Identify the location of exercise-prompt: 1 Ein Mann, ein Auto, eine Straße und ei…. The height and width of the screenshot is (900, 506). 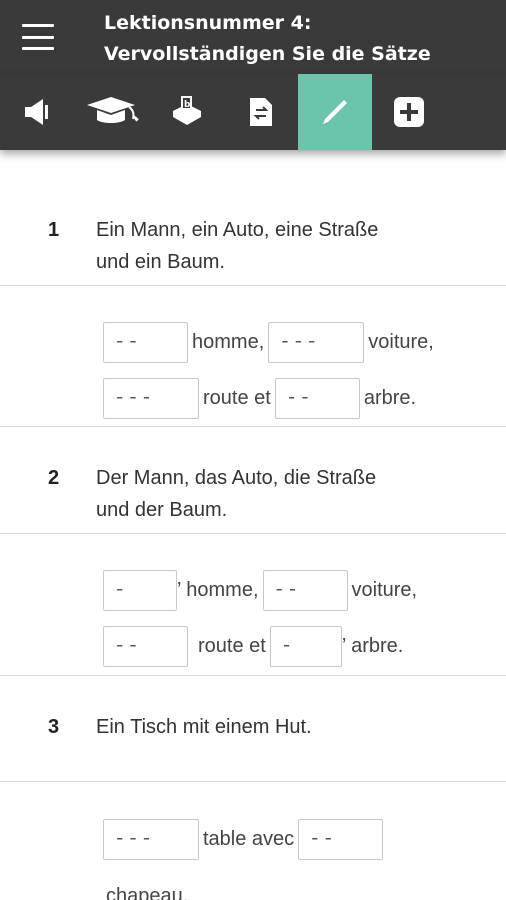
(253, 246).